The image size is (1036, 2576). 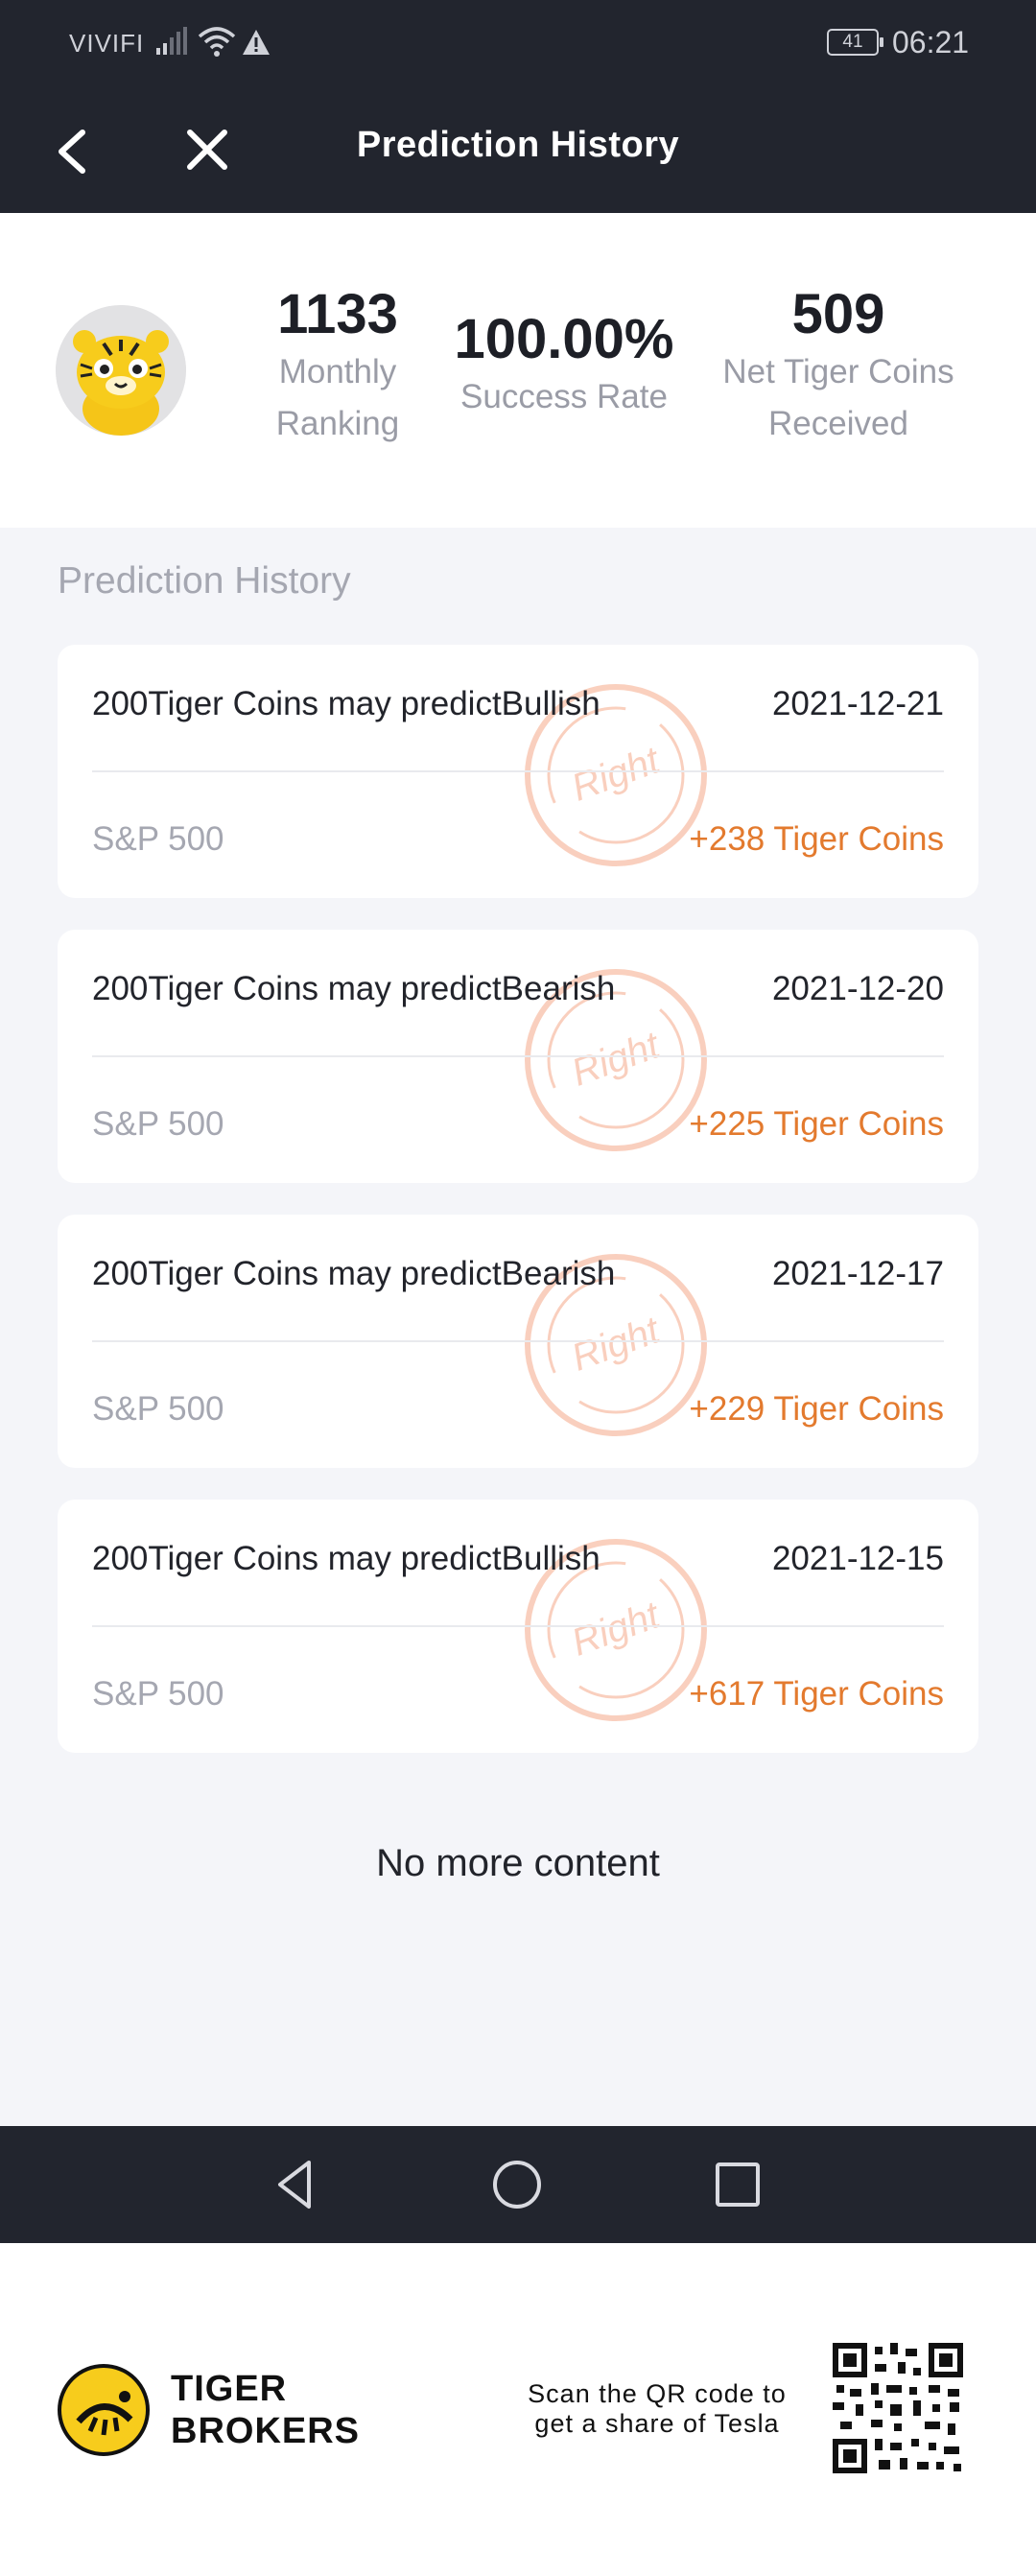 I want to click on monthly-ranking-label-line2: Ranking, so click(x=337, y=424).